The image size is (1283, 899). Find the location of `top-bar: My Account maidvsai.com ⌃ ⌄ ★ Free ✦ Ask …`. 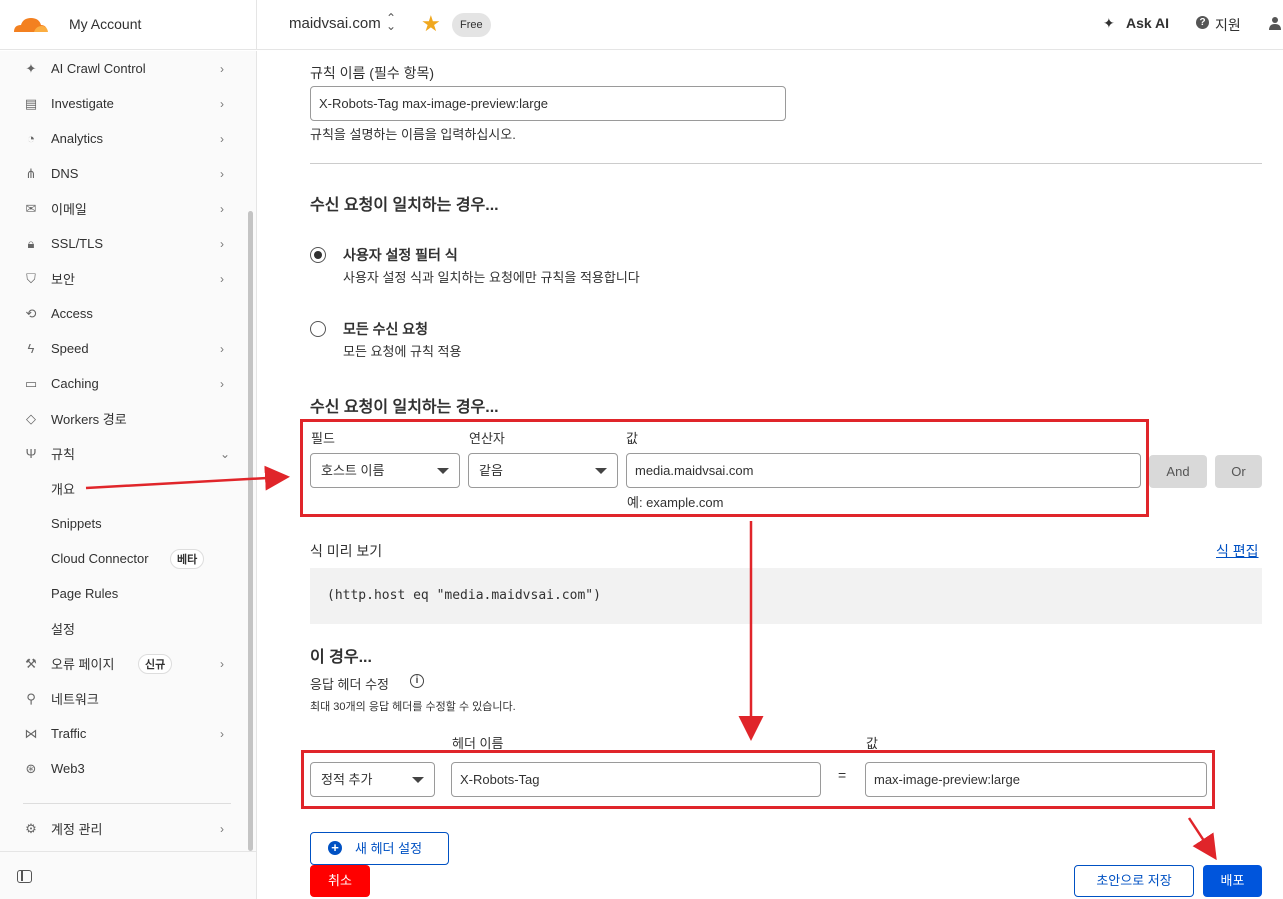

top-bar: My Account maidvsai.com ⌃ ⌄ ★ Free ✦ Ask … is located at coordinates (641, 25).